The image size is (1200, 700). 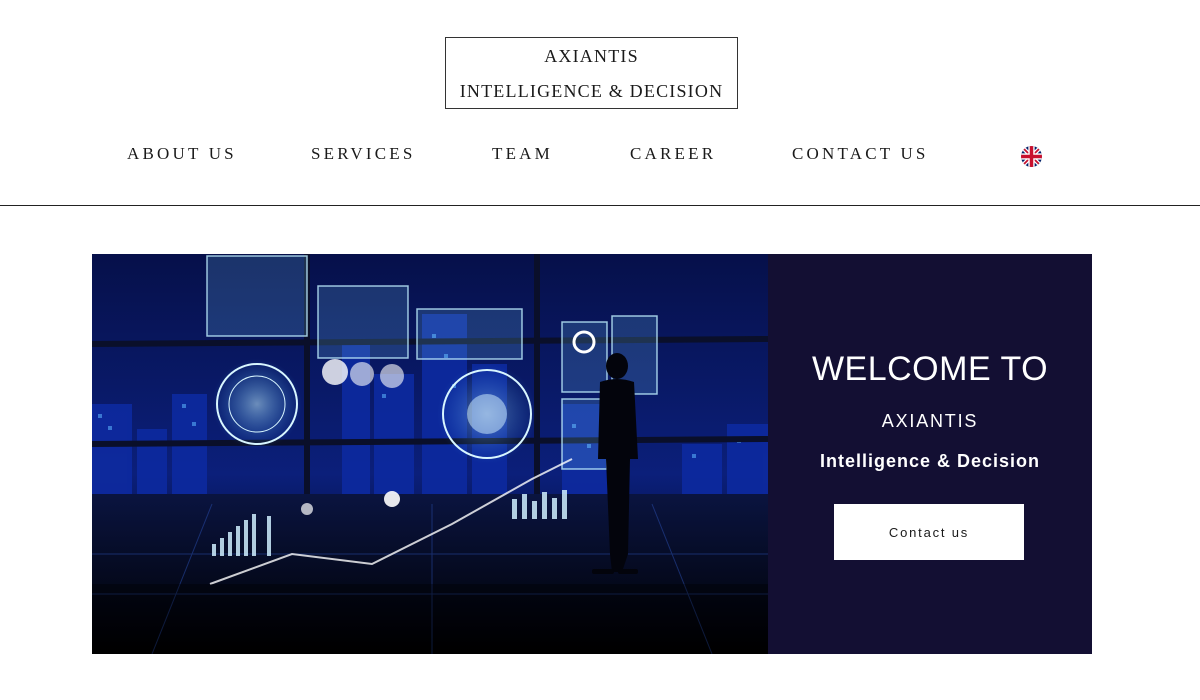 What do you see at coordinates (1031, 156) in the screenshot?
I see `uk-flag-icon` at bounding box center [1031, 156].